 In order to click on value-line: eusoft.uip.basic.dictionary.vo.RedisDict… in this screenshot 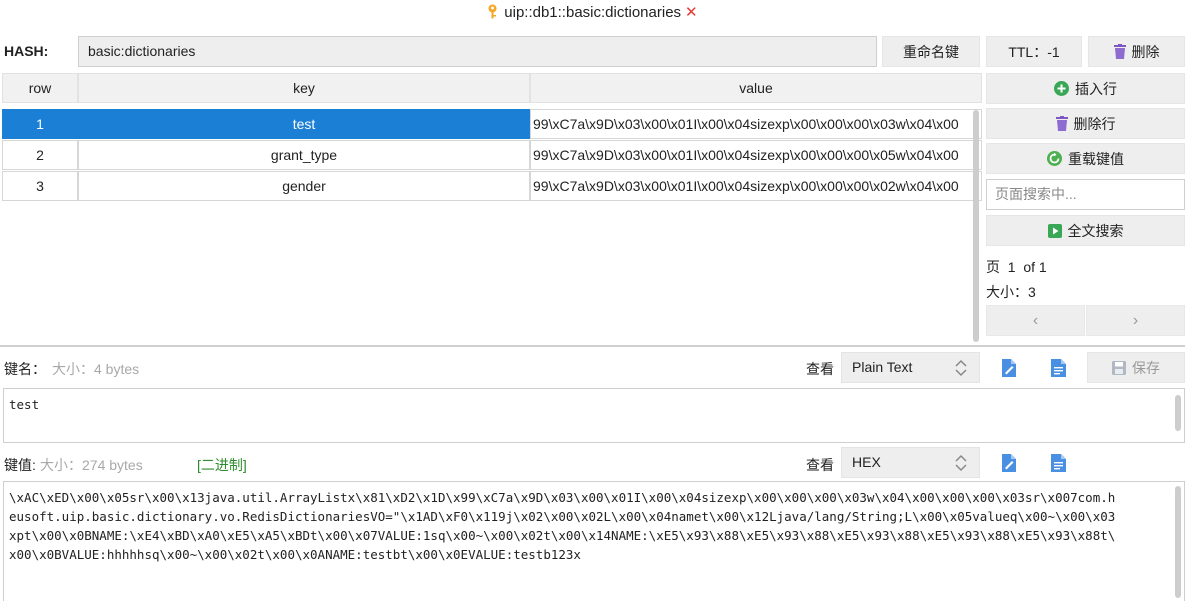, I will do `click(562, 516)`.